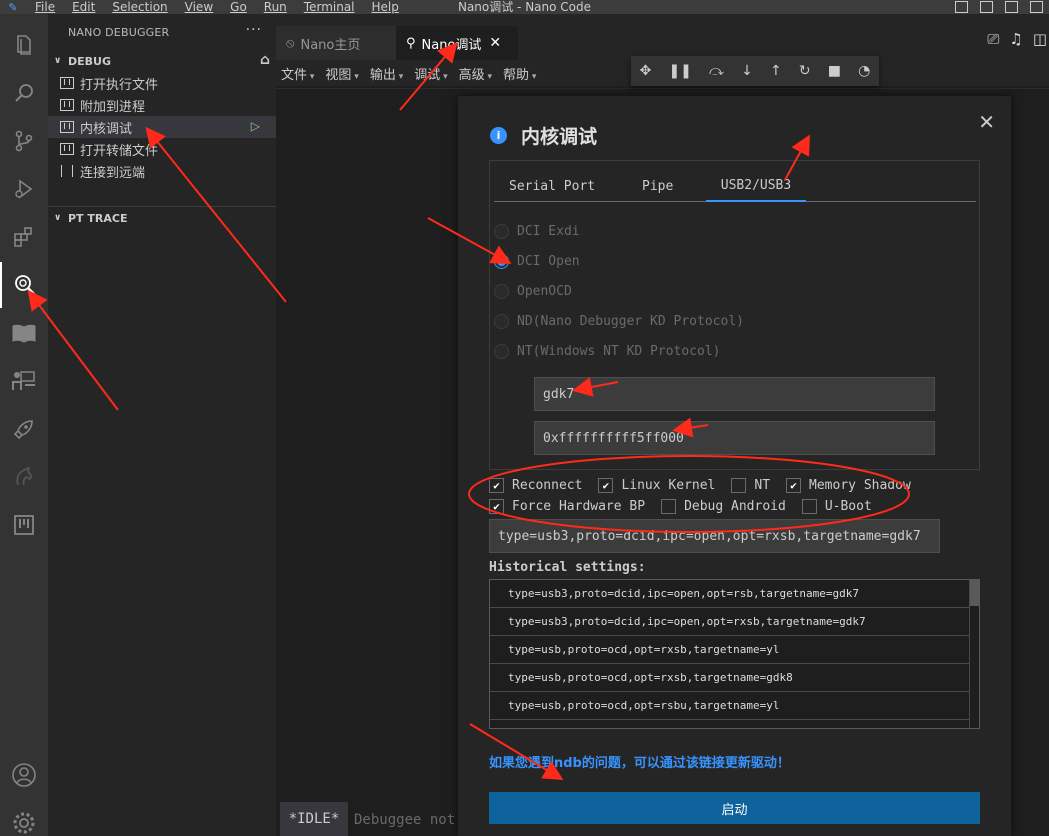  What do you see at coordinates (552, 186) in the screenshot?
I see `tab-serial-port: Serial Port` at bounding box center [552, 186].